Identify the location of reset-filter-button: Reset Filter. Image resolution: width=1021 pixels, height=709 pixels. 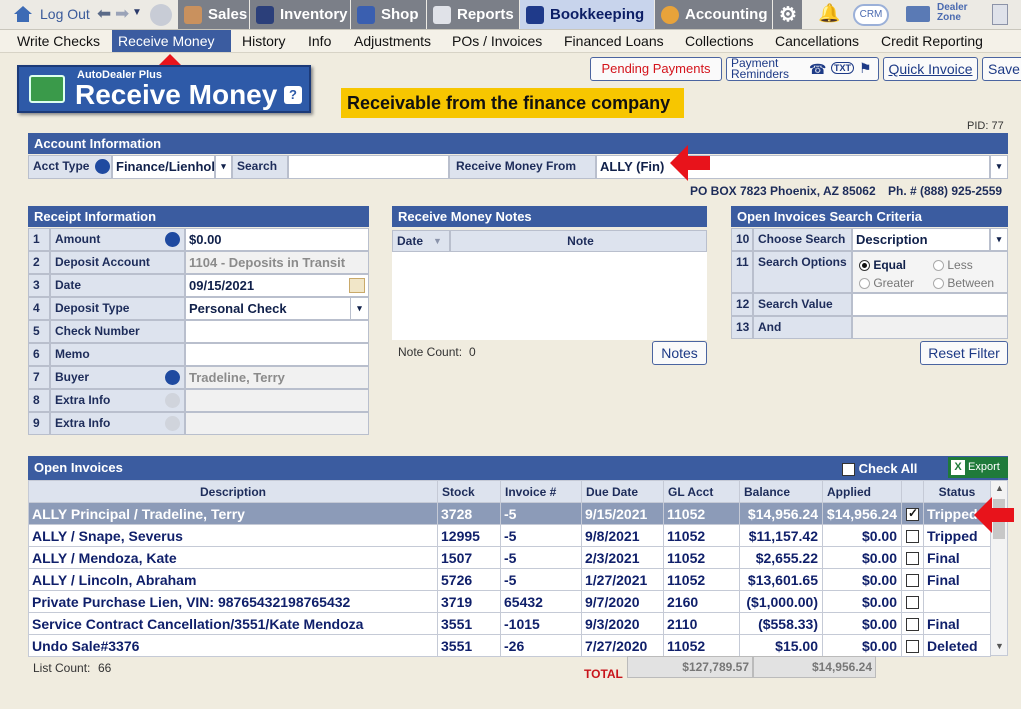
(964, 353).